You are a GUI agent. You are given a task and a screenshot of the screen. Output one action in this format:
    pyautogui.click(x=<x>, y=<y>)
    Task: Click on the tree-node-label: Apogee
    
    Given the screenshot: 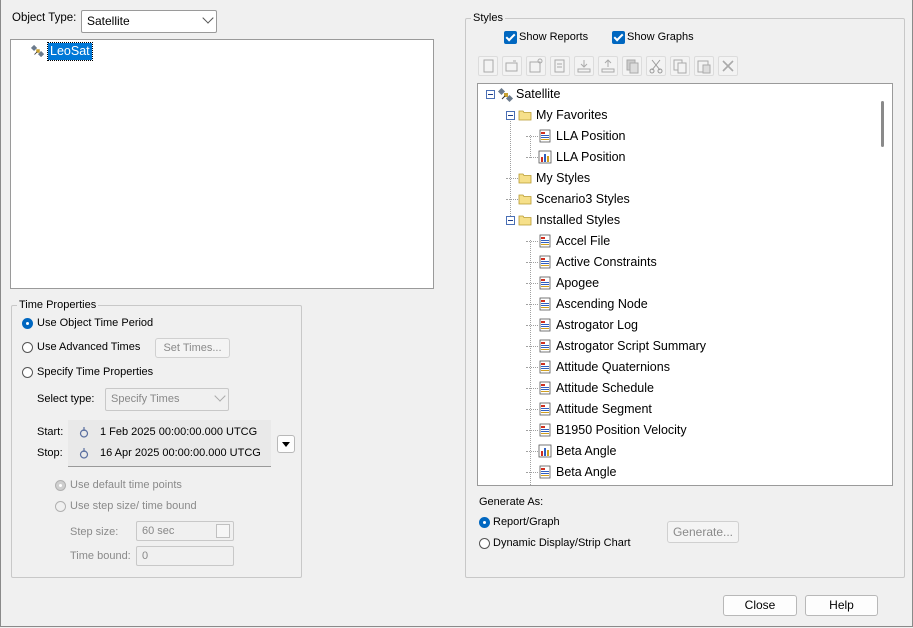 What is the action you would take?
    pyautogui.click(x=578, y=283)
    